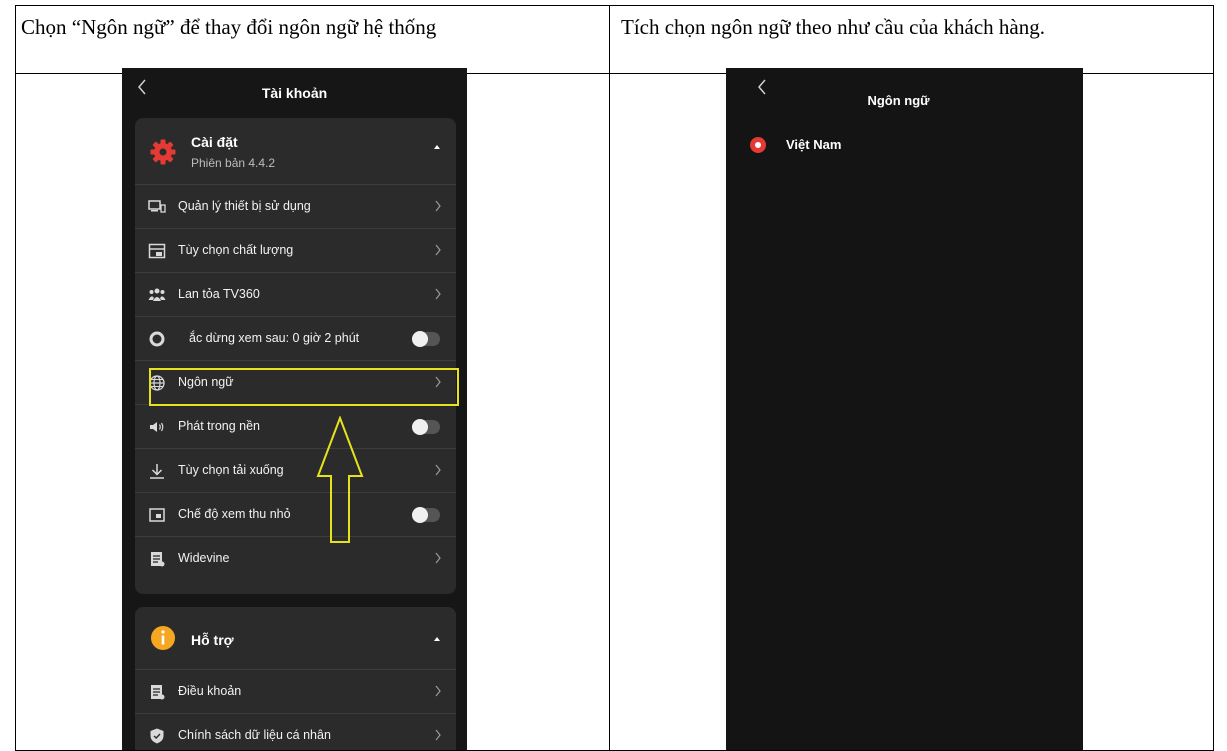  Describe the element at coordinates (157, 515) in the screenshot. I see `pip-icon` at that location.